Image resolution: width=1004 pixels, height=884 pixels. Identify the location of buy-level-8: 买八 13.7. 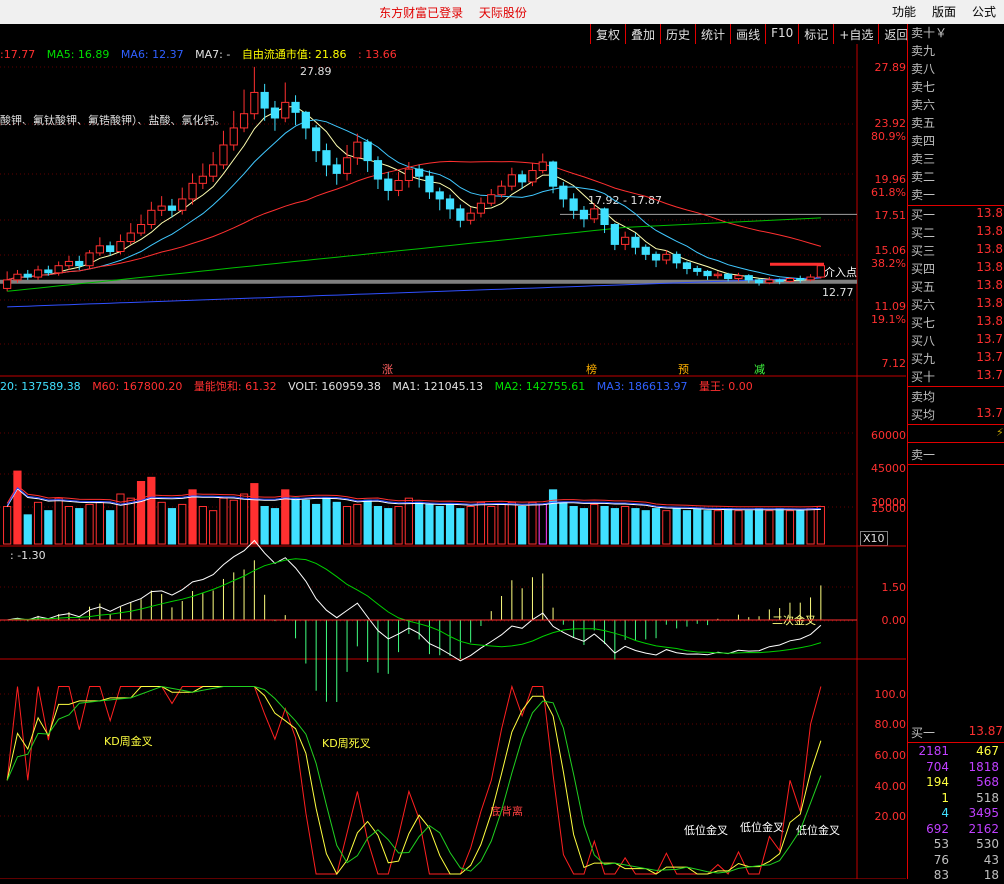
(956, 341).